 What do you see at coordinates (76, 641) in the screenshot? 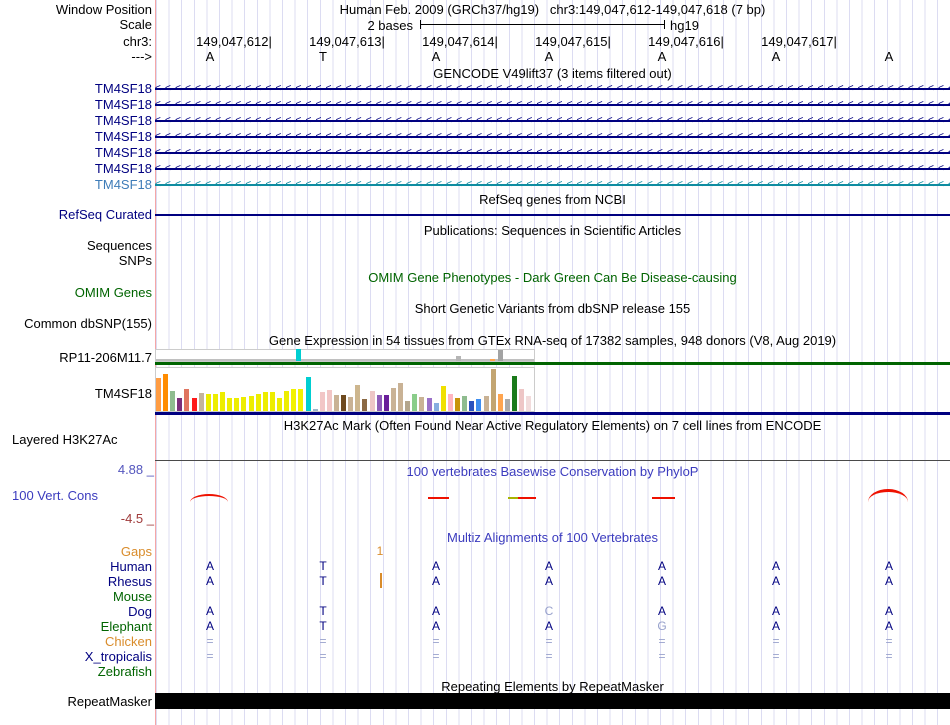
I see `multiz-species-label: Chicken` at bounding box center [76, 641].